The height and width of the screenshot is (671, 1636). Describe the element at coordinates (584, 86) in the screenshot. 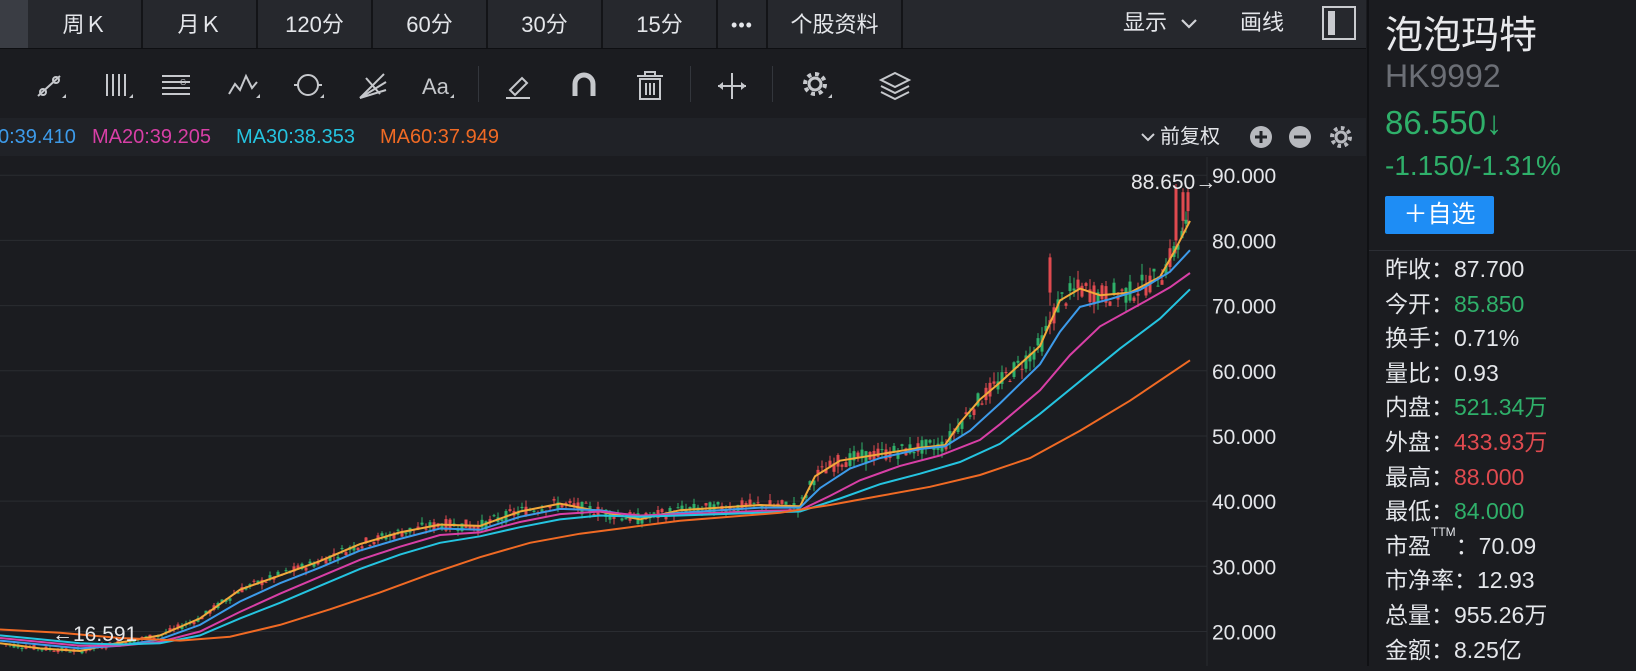

I see `magnet-icon` at that location.